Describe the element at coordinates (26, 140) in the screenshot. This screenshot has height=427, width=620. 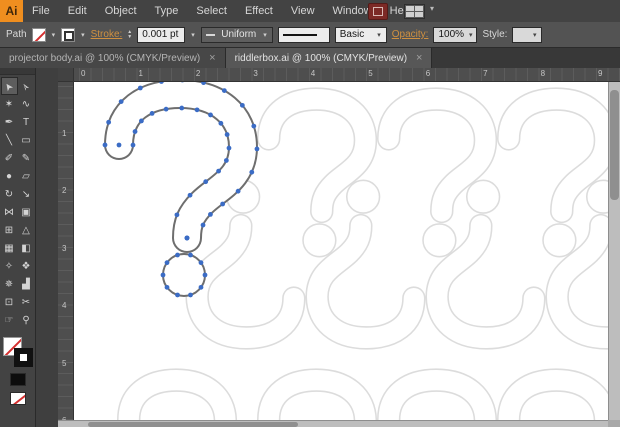
I see `tool-rectangle: ▭` at that location.